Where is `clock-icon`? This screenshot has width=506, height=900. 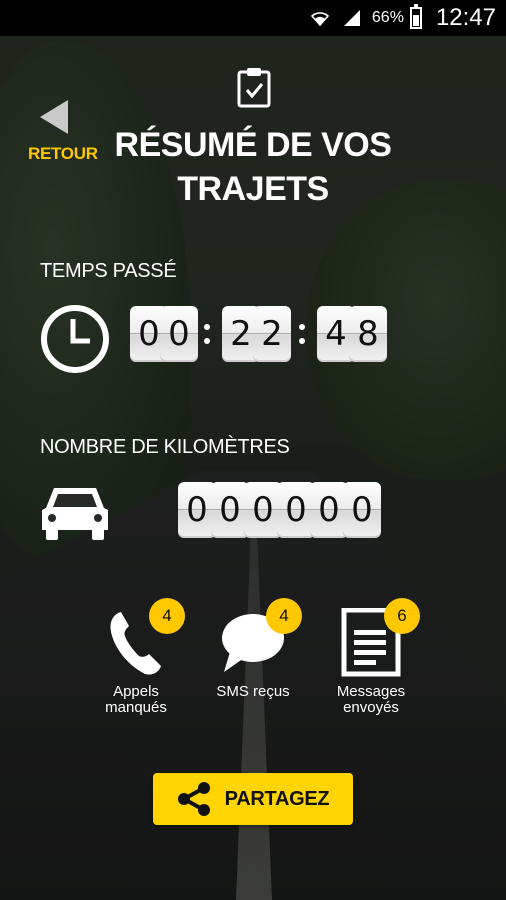 clock-icon is located at coordinates (75, 339).